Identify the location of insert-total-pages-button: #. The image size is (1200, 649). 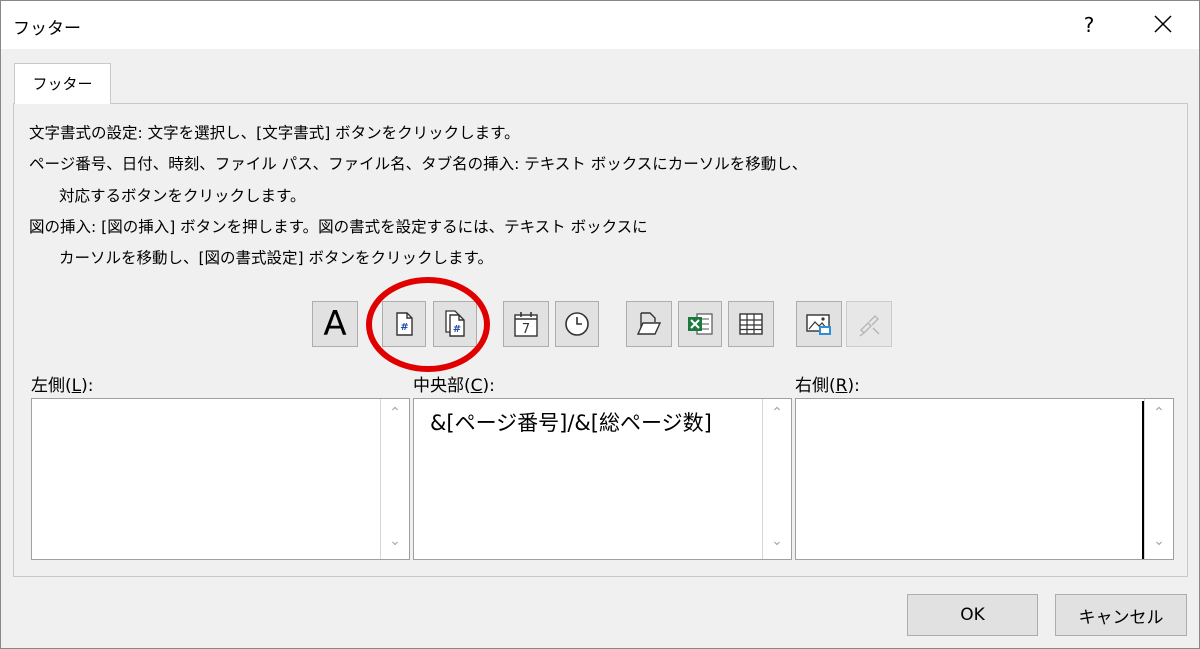
(455, 324).